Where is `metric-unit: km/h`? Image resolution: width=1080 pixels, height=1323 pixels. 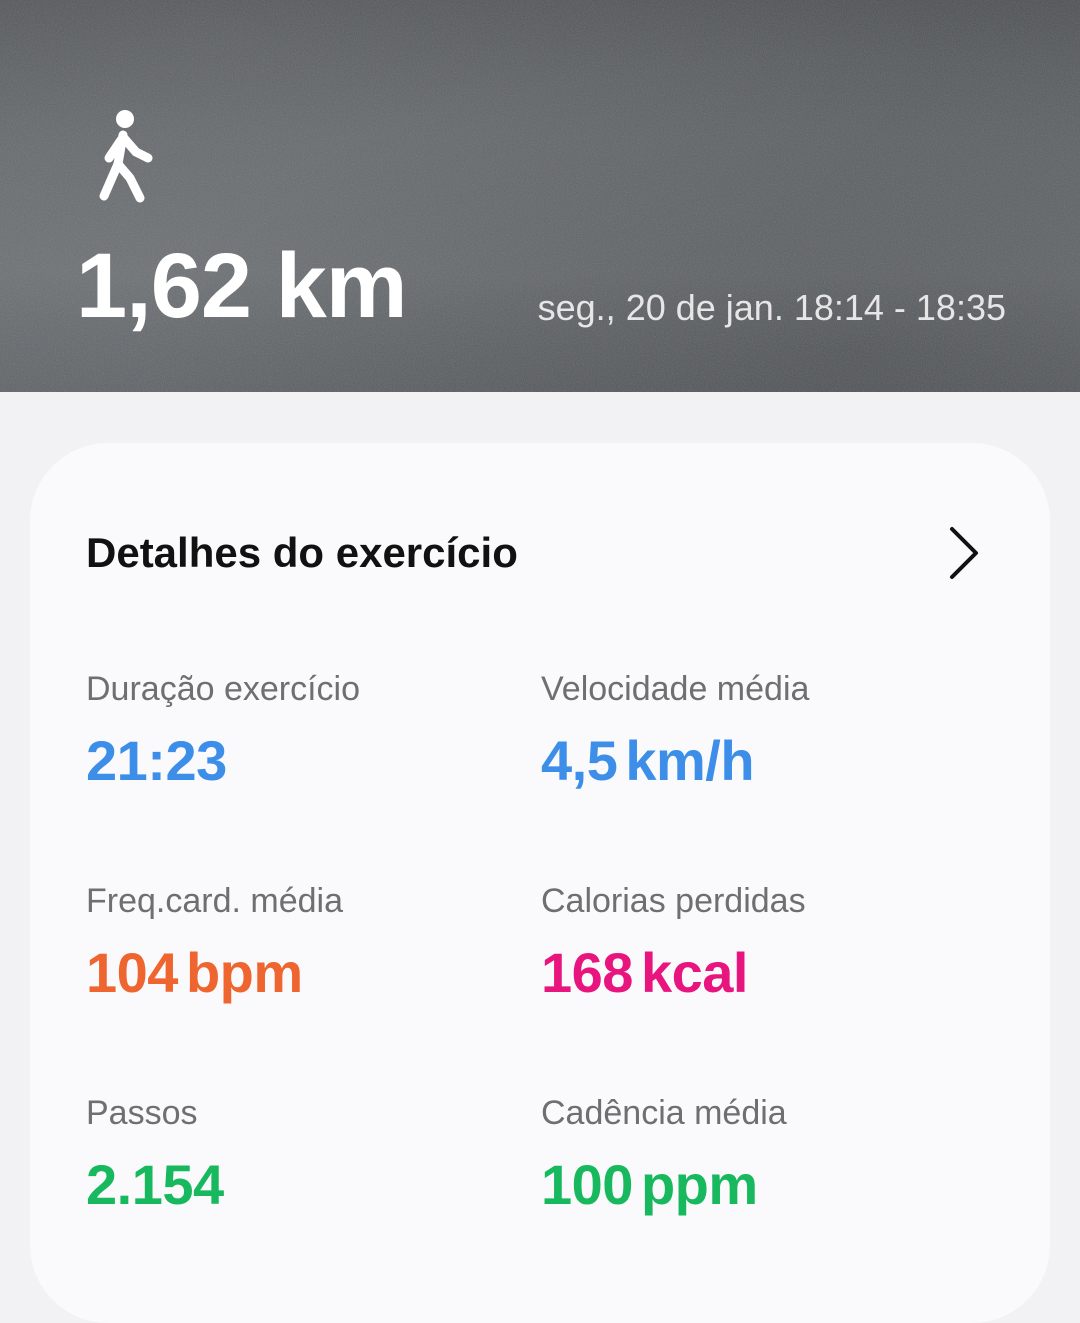
metric-unit: km/h is located at coordinates (690, 760).